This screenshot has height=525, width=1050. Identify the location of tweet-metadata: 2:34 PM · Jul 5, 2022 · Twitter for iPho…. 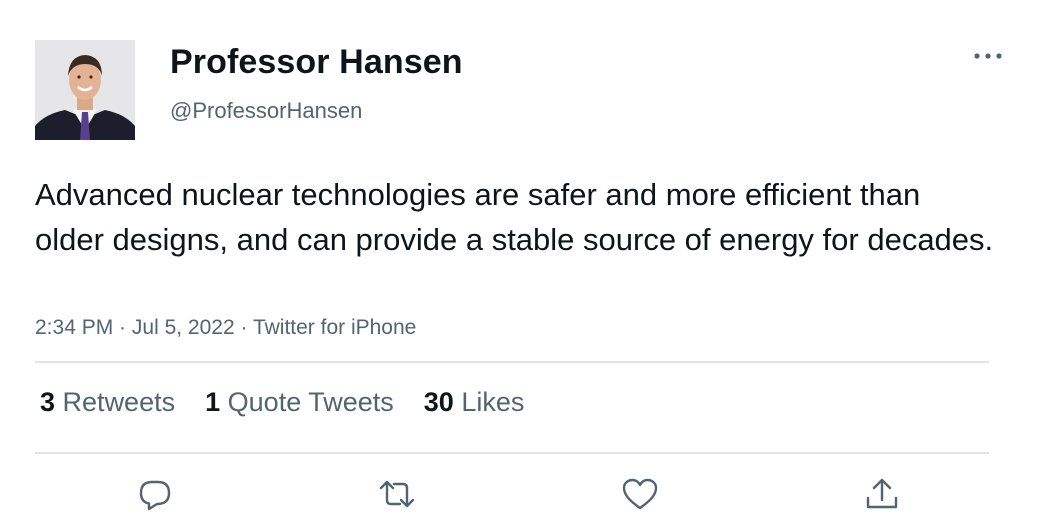
(225, 328).